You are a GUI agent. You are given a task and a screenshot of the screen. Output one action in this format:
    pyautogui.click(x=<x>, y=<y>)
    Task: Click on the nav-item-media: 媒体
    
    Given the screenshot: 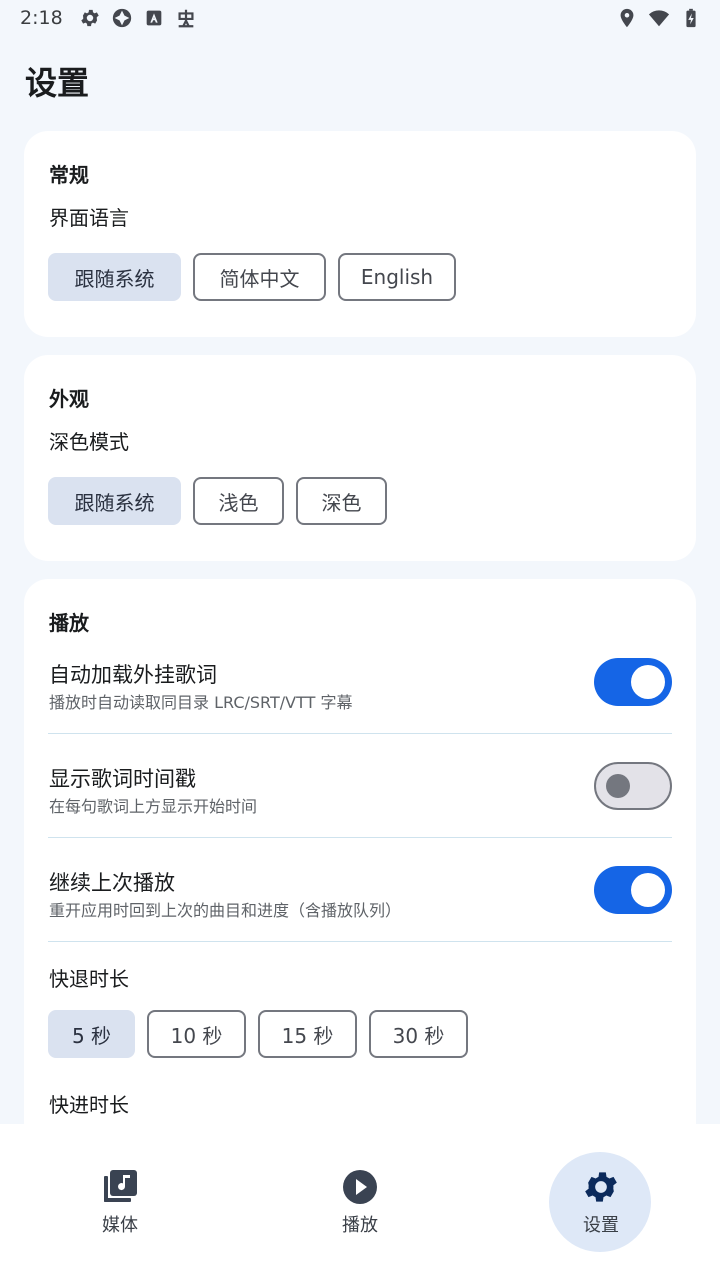 What is the action you would take?
    pyautogui.click(x=120, y=1202)
    